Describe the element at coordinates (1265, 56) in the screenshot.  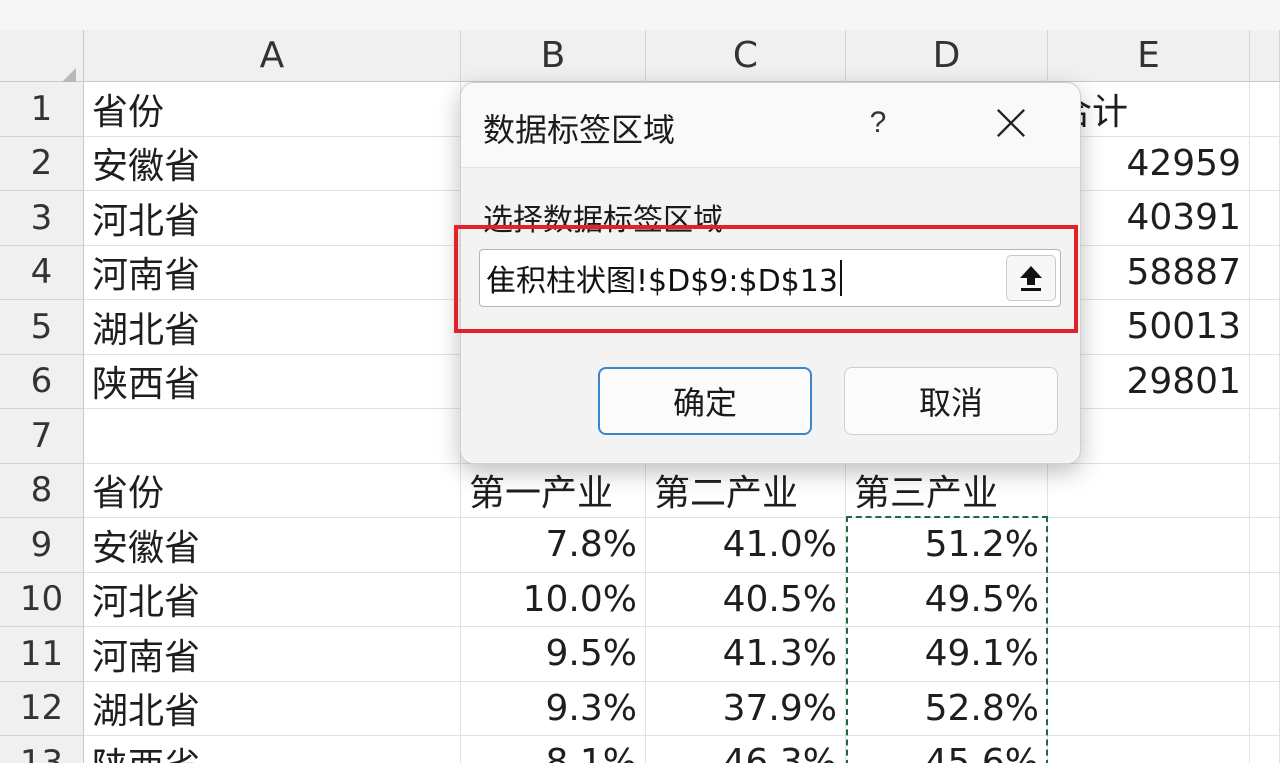
I see `column-header-filler` at that location.